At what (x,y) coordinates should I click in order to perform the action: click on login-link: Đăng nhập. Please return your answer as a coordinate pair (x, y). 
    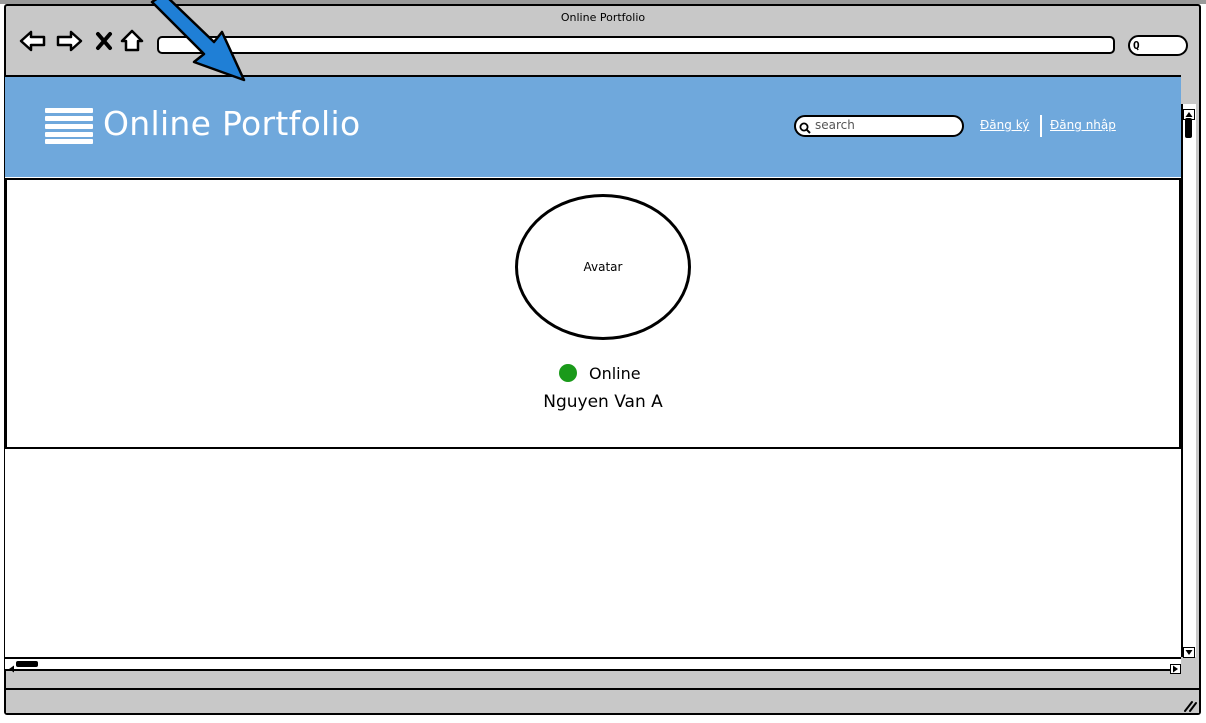
    Looking at the image, I should click on (1083, 125).